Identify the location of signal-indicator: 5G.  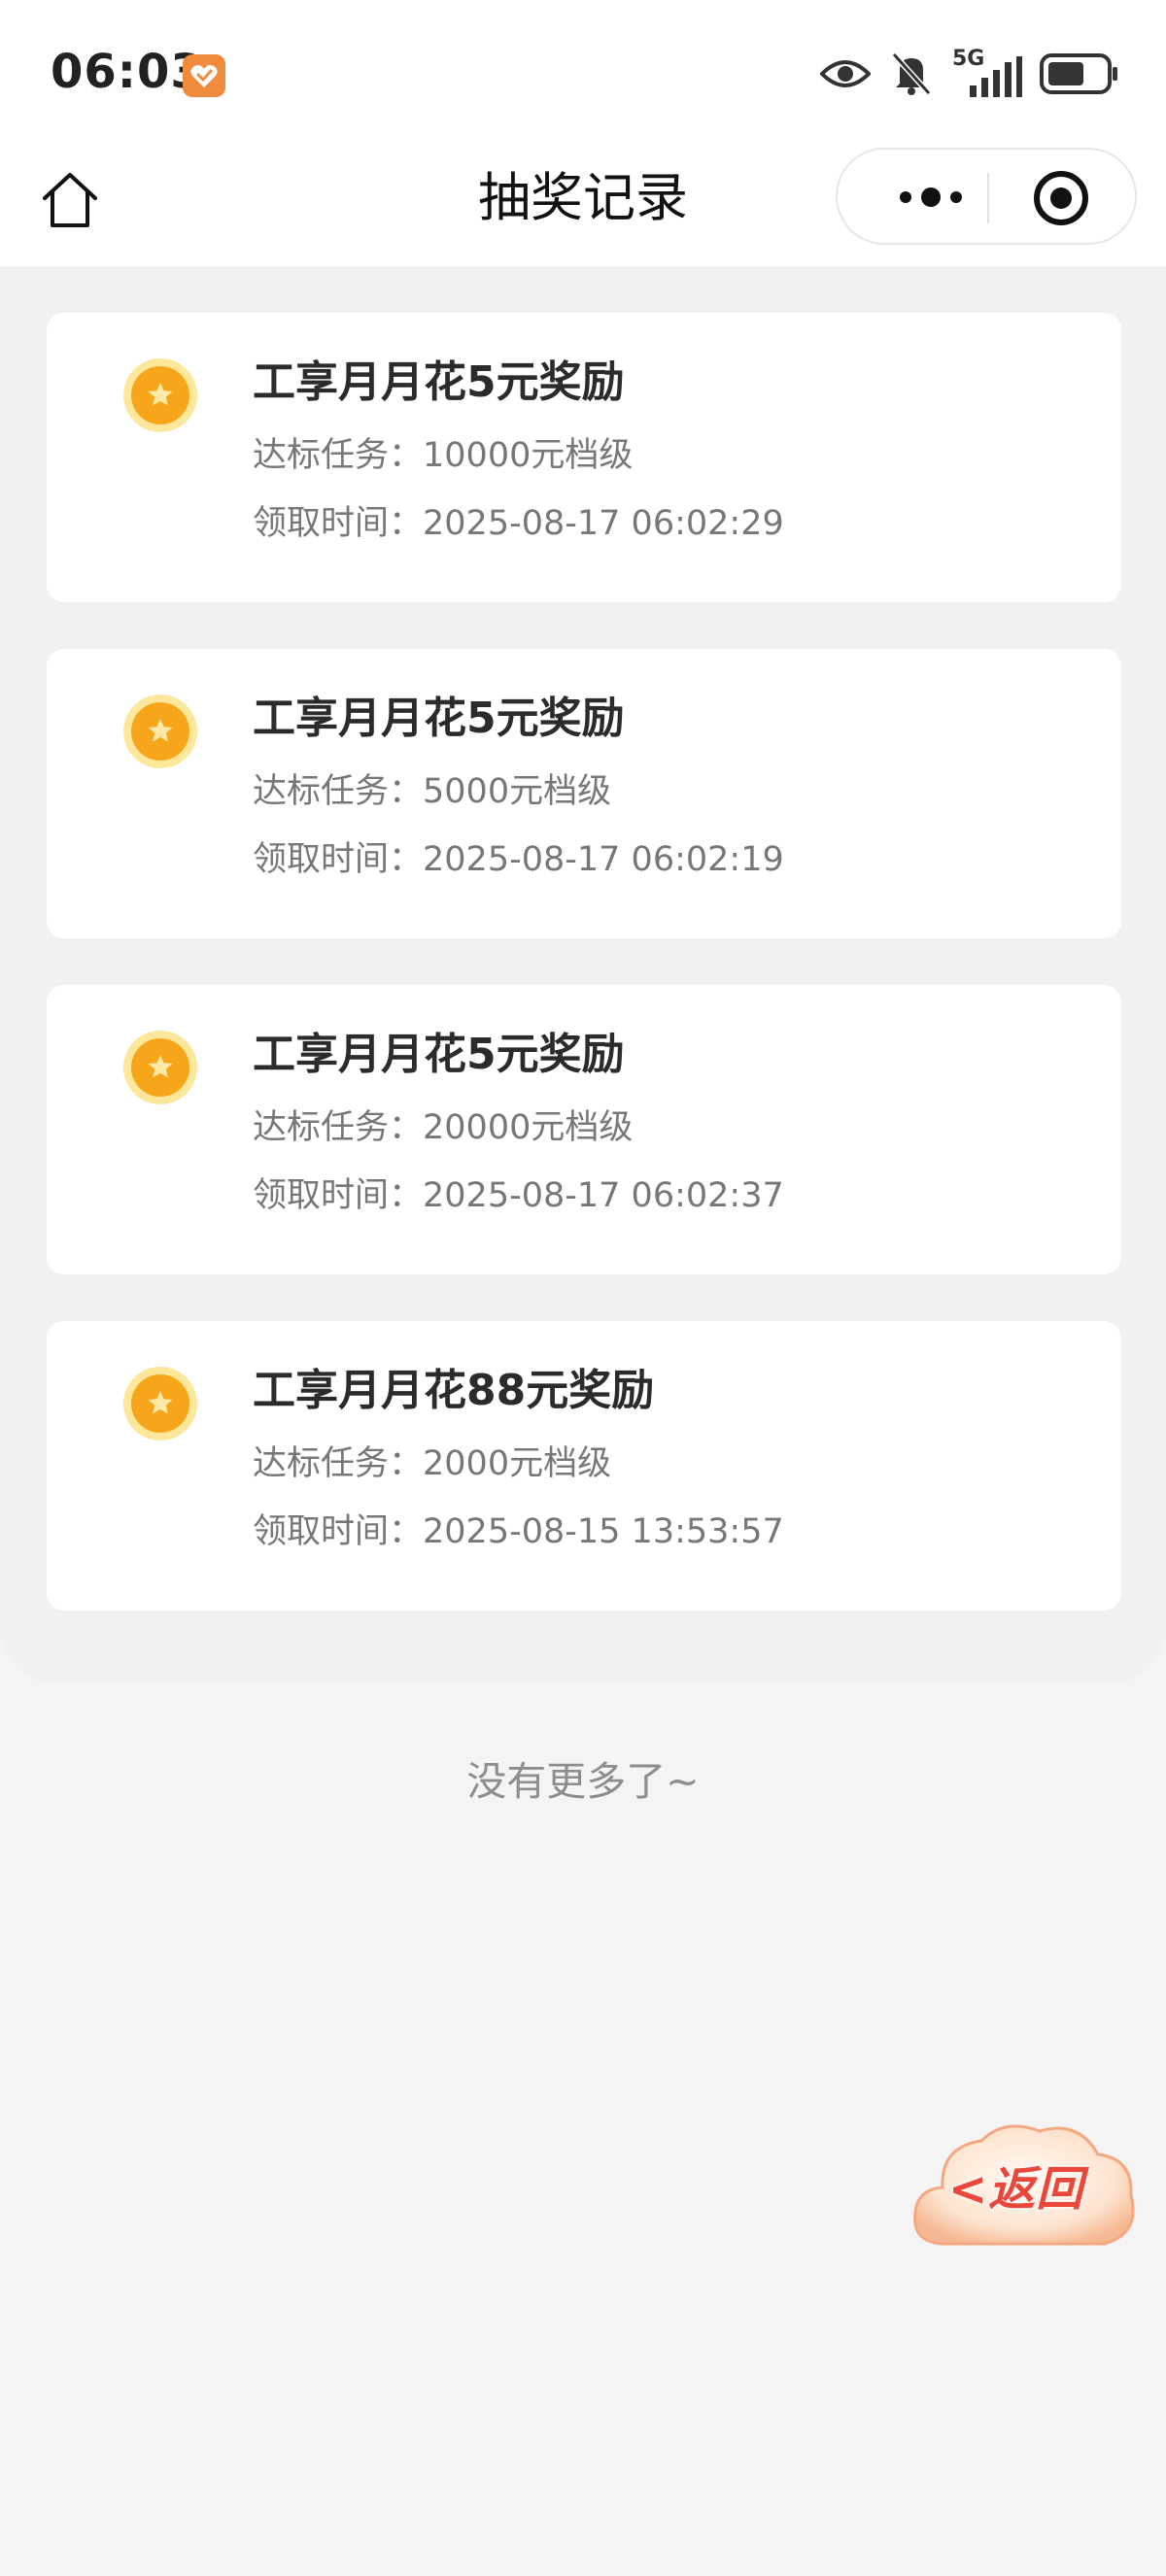
(987, 72).